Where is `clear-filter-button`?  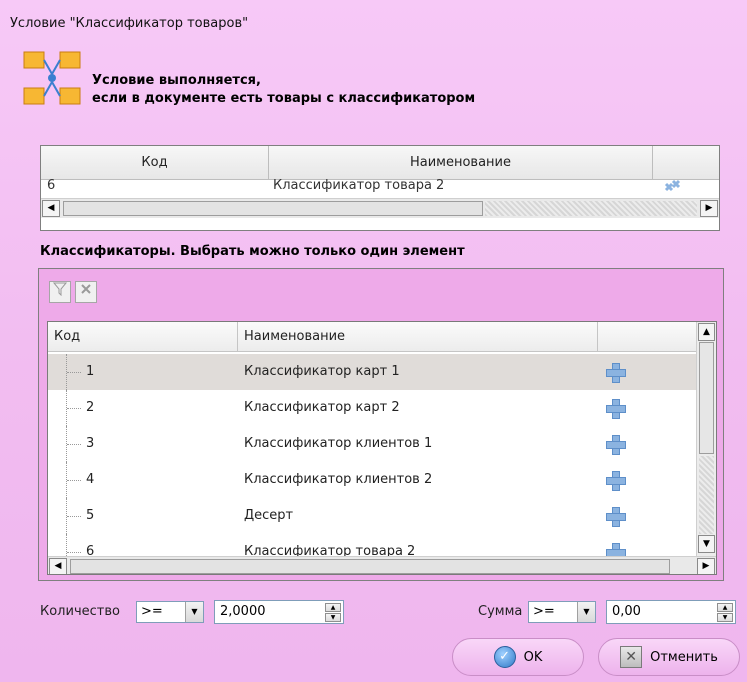 clear-filter-button is located at coordinates (86, 292).